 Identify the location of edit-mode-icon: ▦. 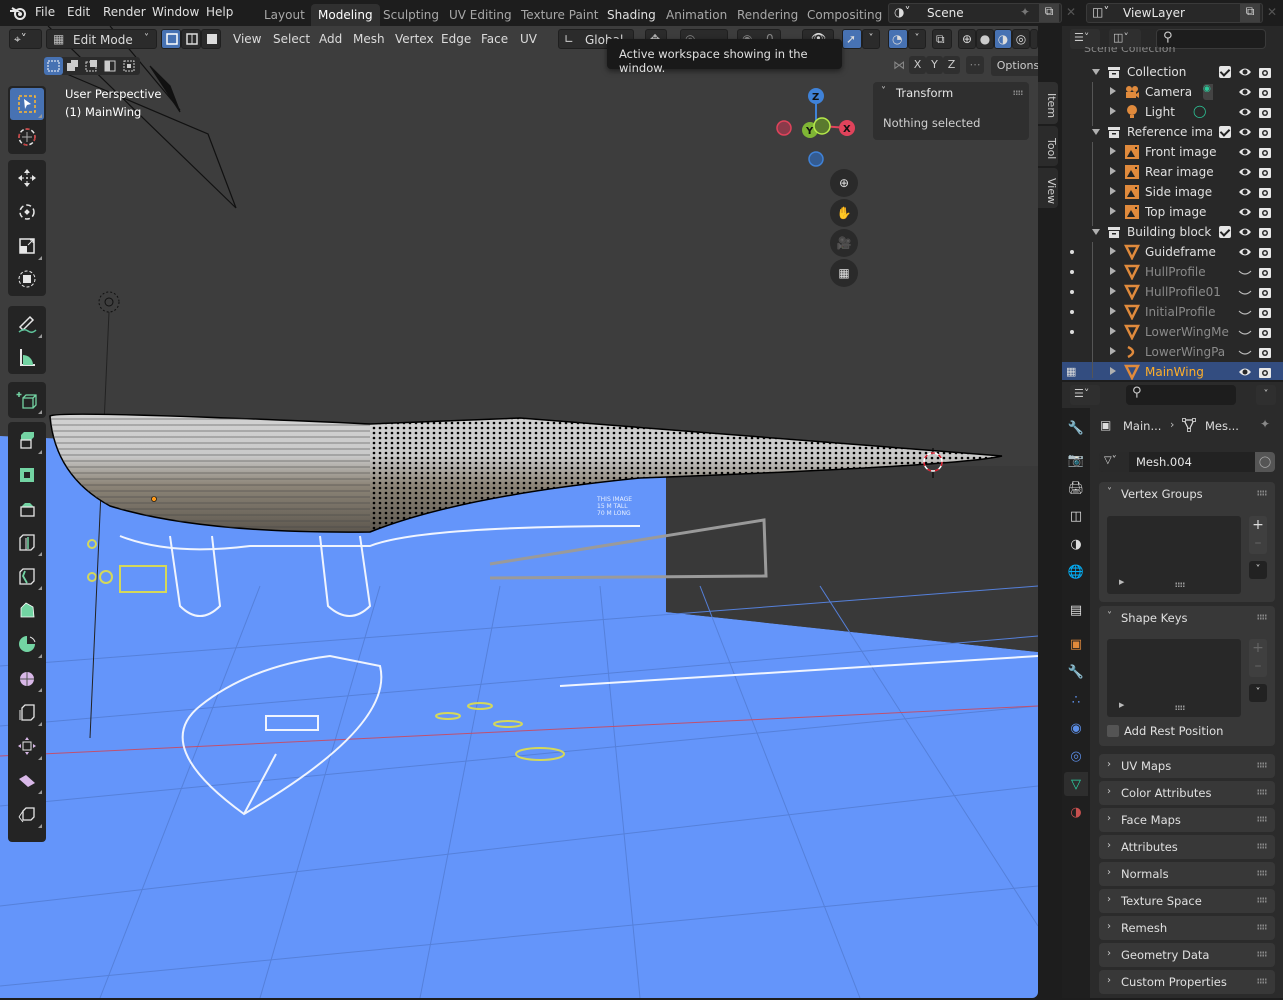
(1071, 371).